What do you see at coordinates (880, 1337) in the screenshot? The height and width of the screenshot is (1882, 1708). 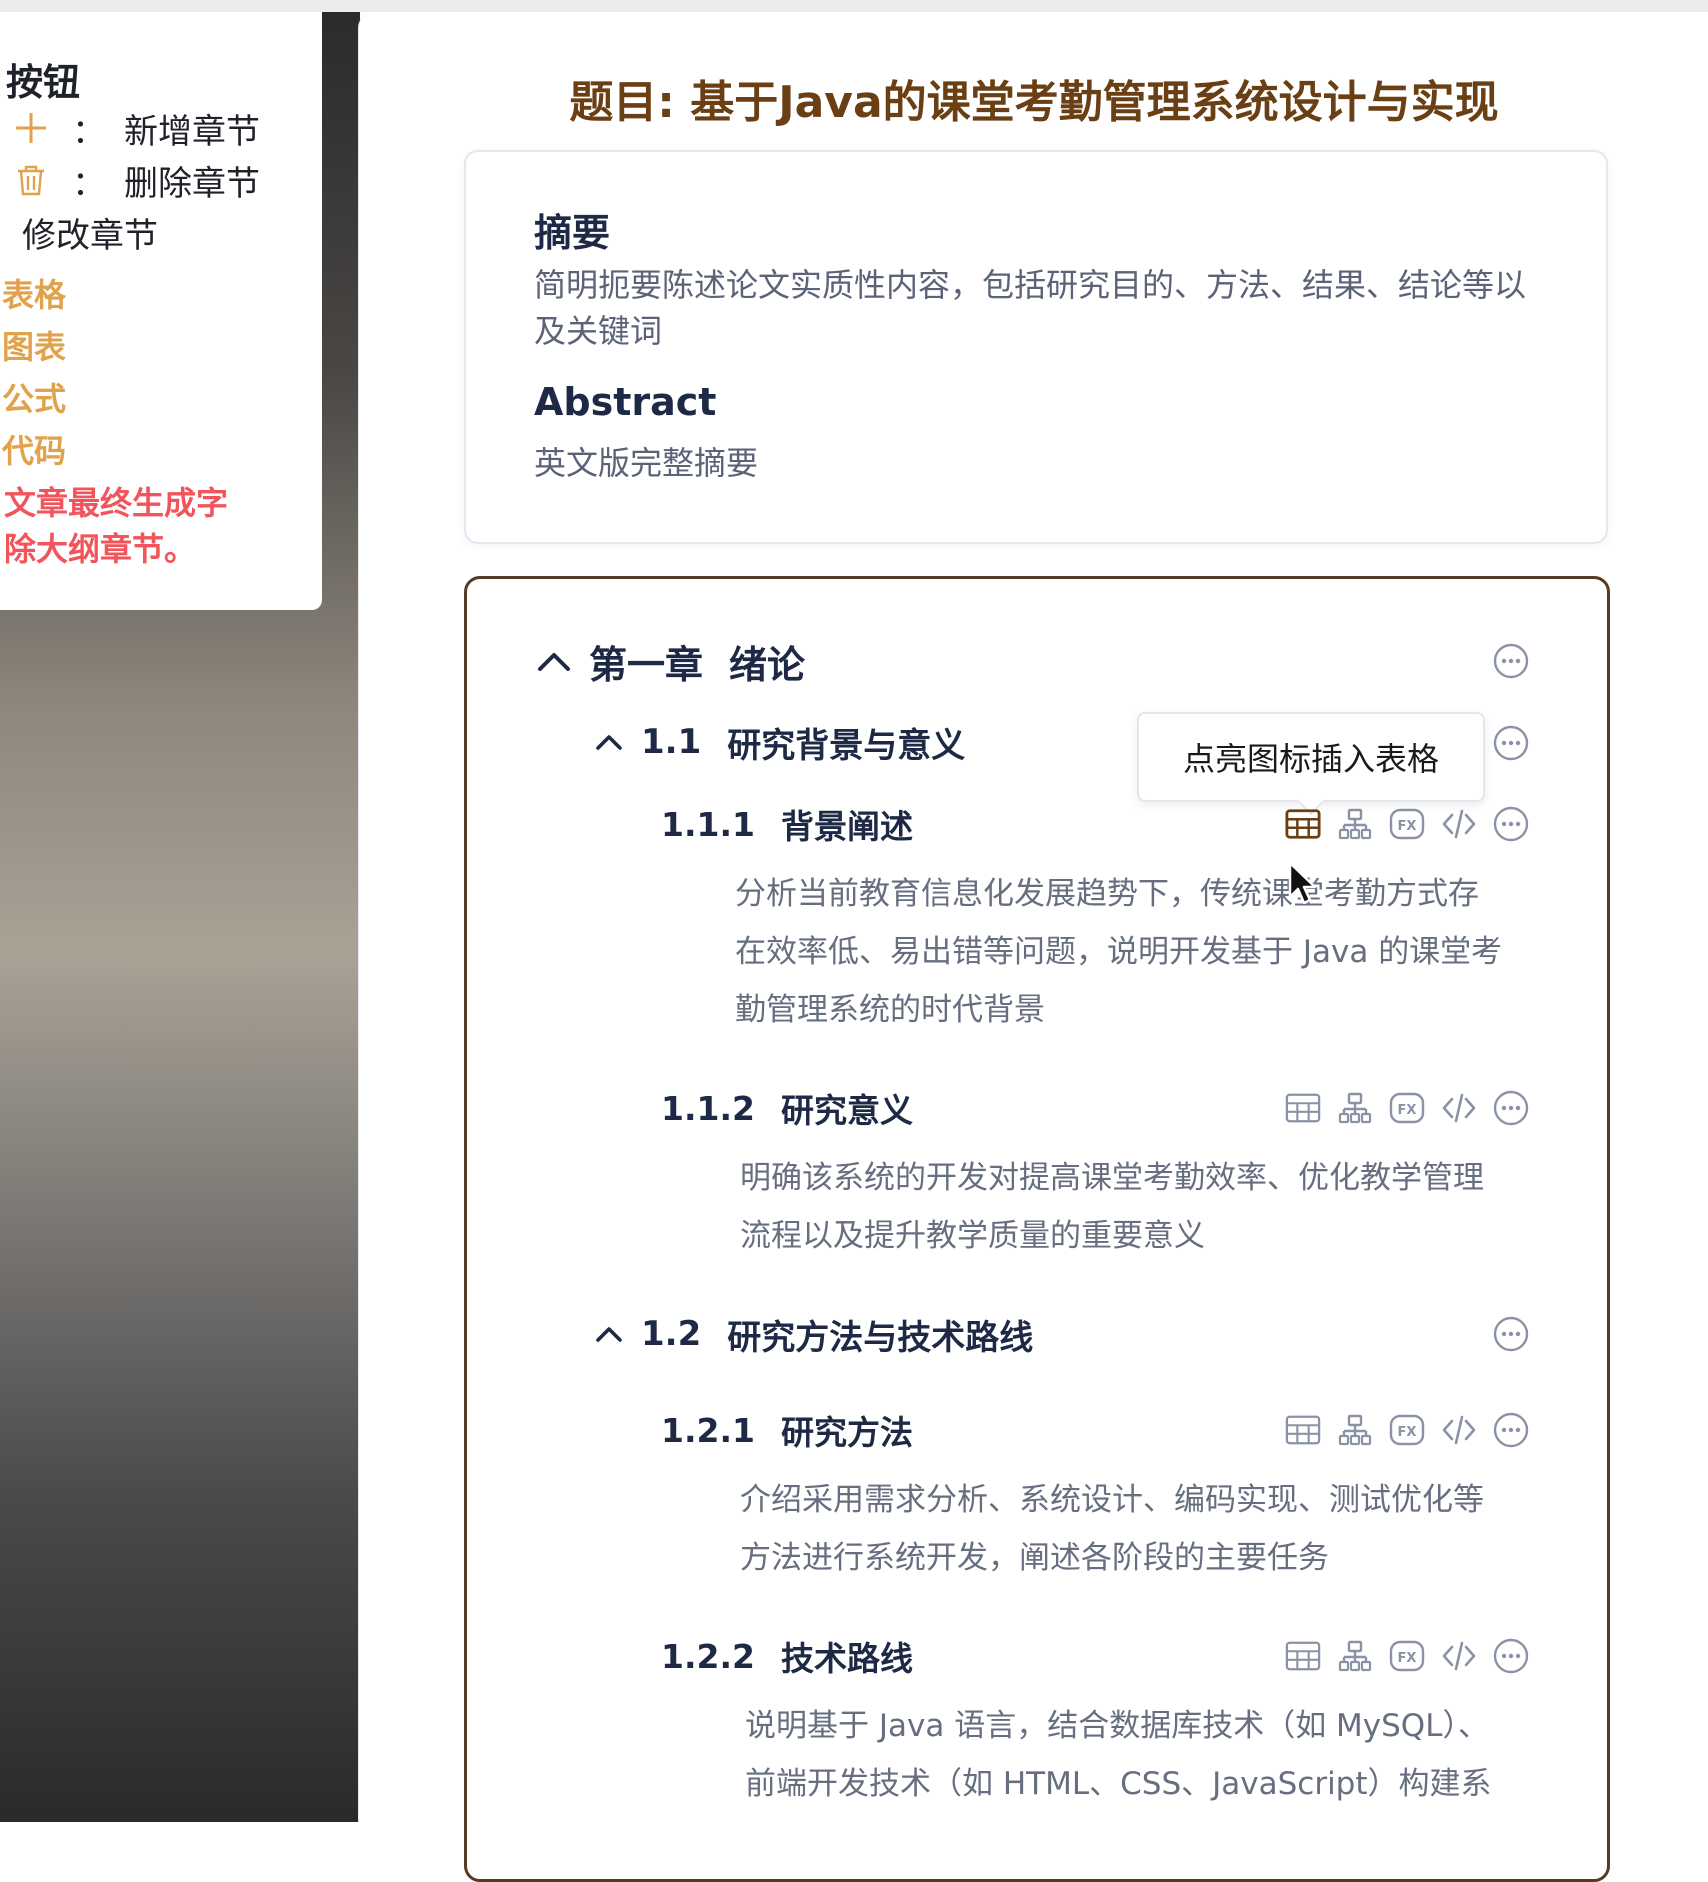 I see `section-title: 研究方法与技术路线` at bounding box center [880, 1337].